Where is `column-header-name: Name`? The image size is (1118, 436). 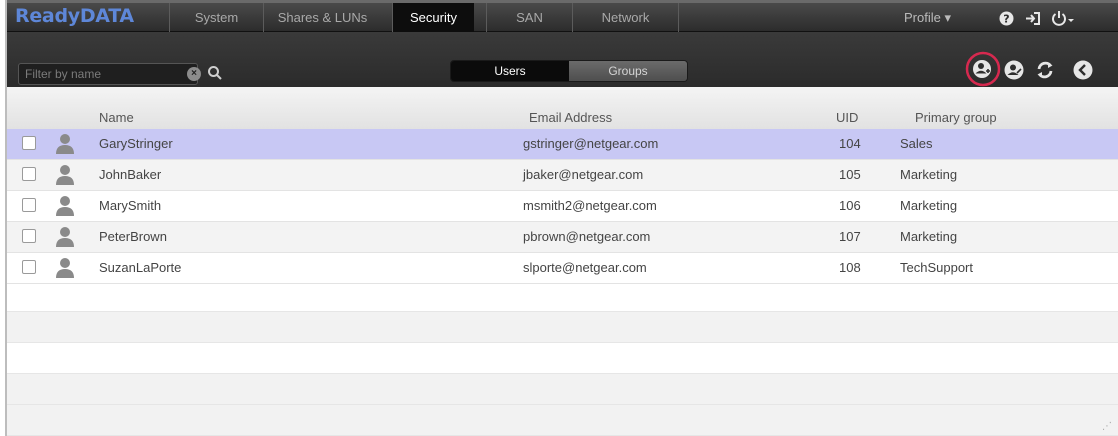
column-header-name: Name is located at coordinates (116, 117).